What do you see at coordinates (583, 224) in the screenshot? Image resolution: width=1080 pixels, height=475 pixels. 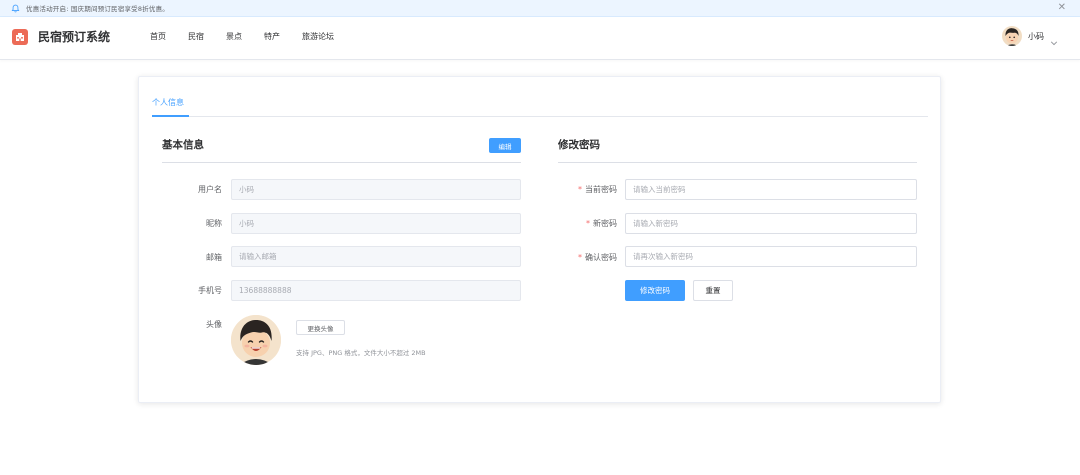 I see `new-password-label: * 新密码` at bounding box center [583, 224].